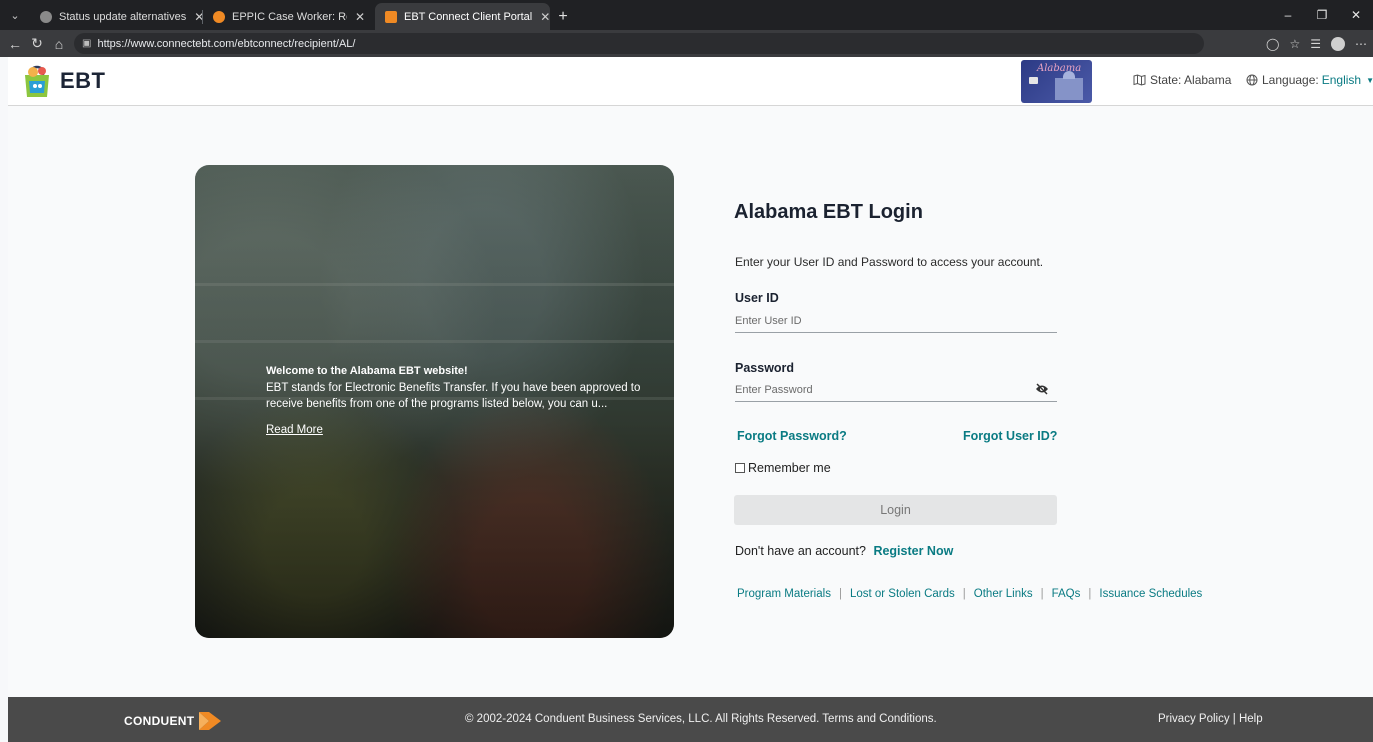  I want to click on ebt-logo-text: EBT, so click(83, 80).